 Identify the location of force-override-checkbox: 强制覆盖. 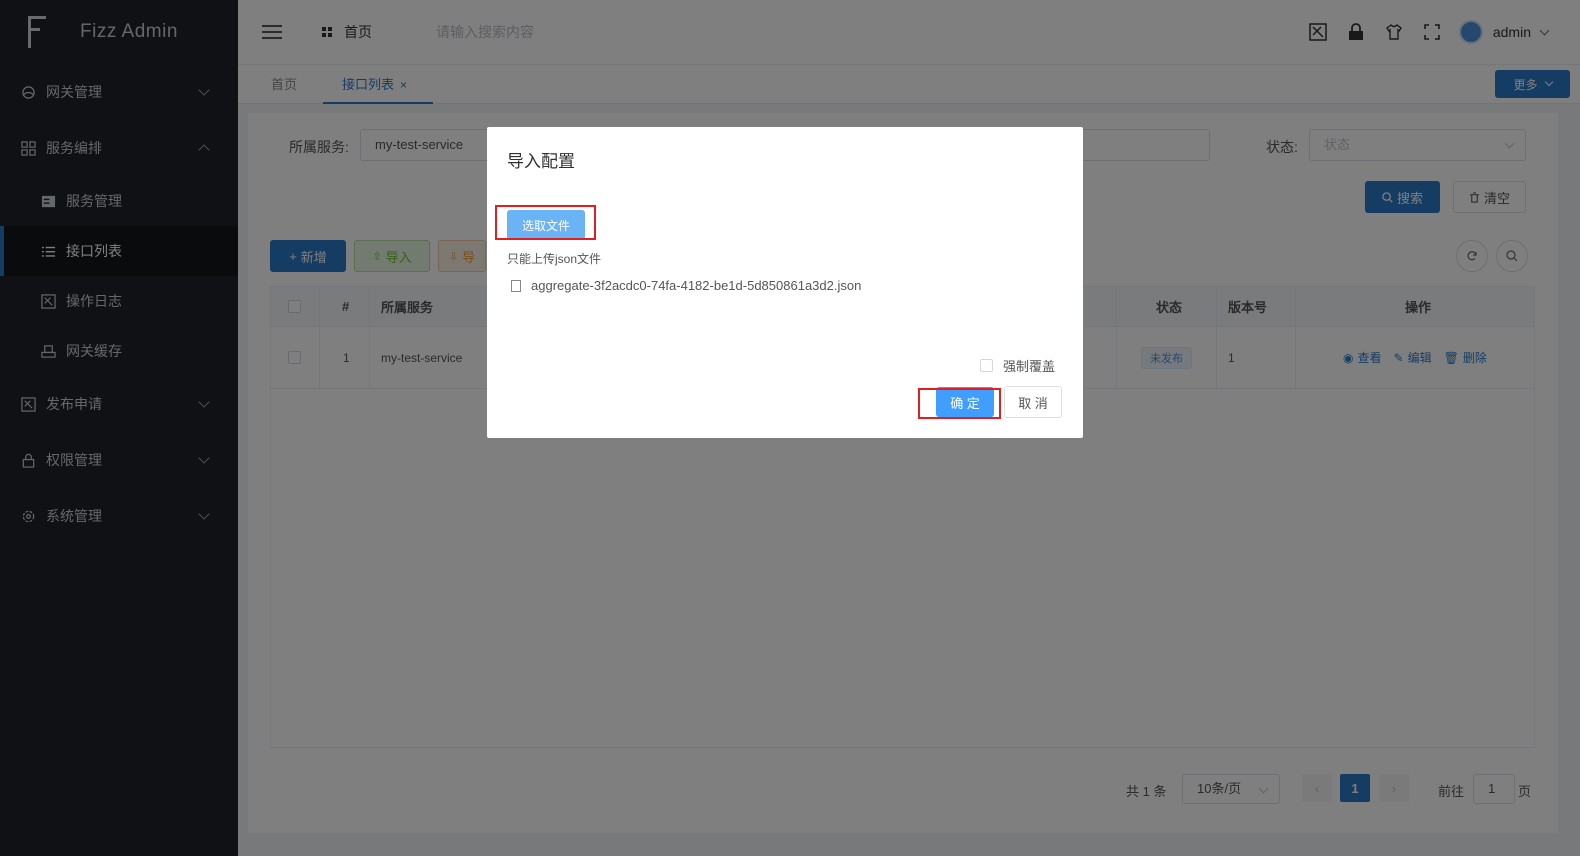
(1017, 365).